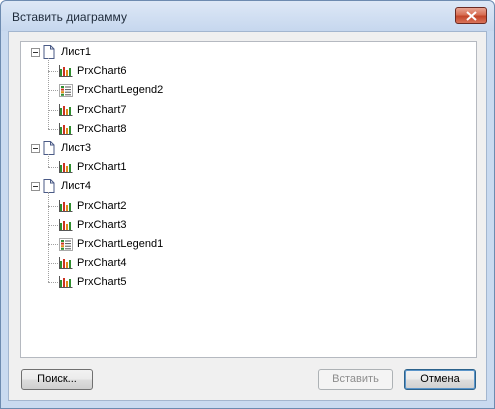  What do you see at coordinates (171, 90) in the screenshot?
I see `tree-node-chart: PrxChartLegend2` at bounding box center [171, 90].